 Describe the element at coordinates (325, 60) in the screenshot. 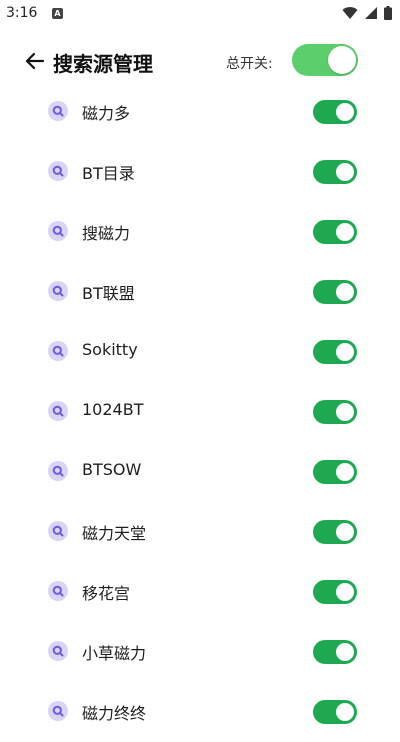

I see `master-switch-toggle` at that location.